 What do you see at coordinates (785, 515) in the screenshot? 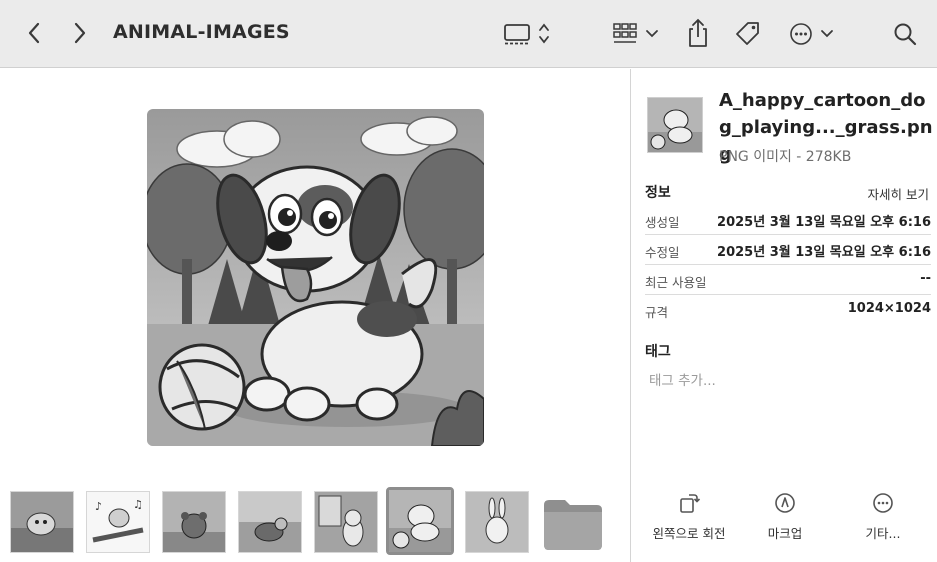
I see `markup-button: 마크업` at bounding box center [785, 515].